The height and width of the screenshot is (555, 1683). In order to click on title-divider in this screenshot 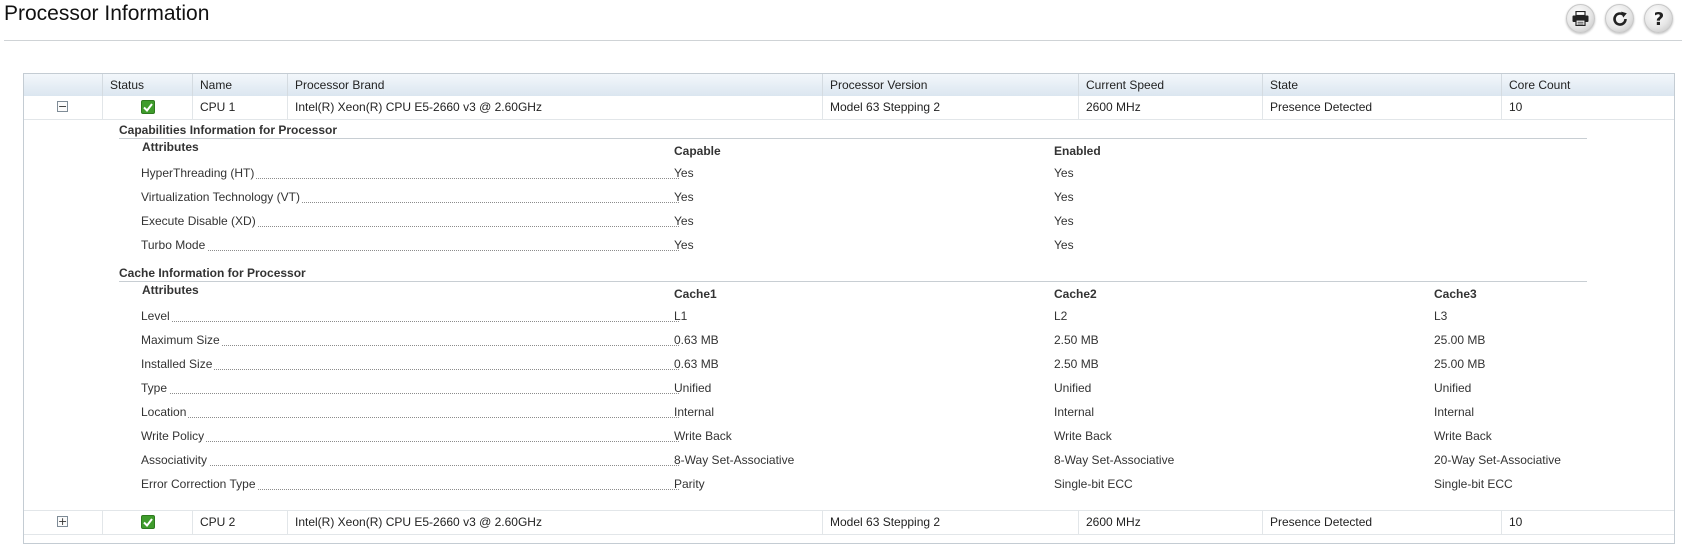, I will do `click(843, 40)`.